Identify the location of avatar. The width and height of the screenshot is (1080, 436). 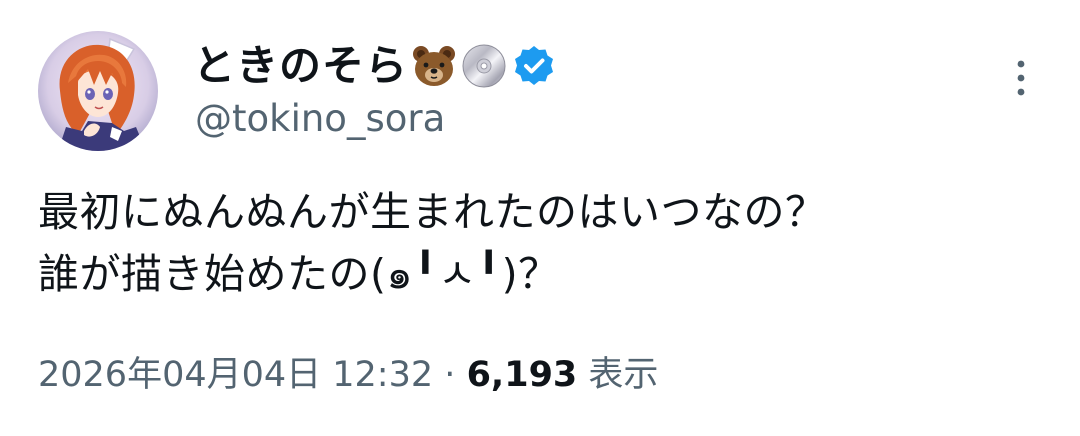
(98, 91).